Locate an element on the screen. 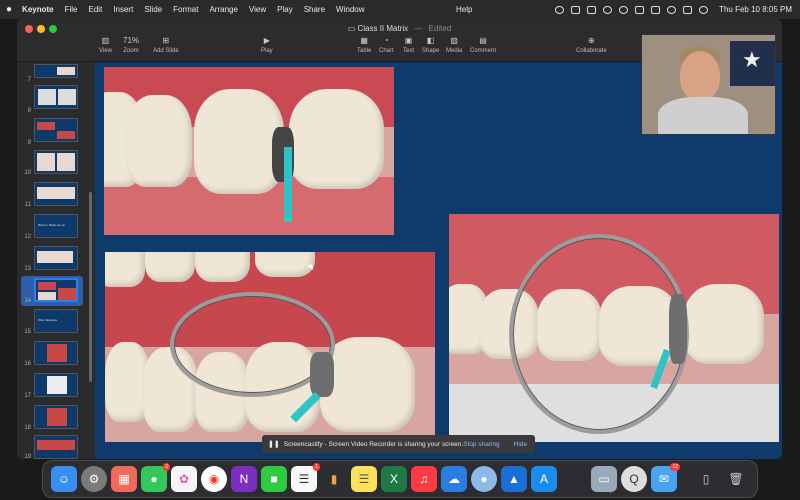 The width and height of the screenshot is (800, 500). slide-number: 12 is located at coordinates (27, 237).